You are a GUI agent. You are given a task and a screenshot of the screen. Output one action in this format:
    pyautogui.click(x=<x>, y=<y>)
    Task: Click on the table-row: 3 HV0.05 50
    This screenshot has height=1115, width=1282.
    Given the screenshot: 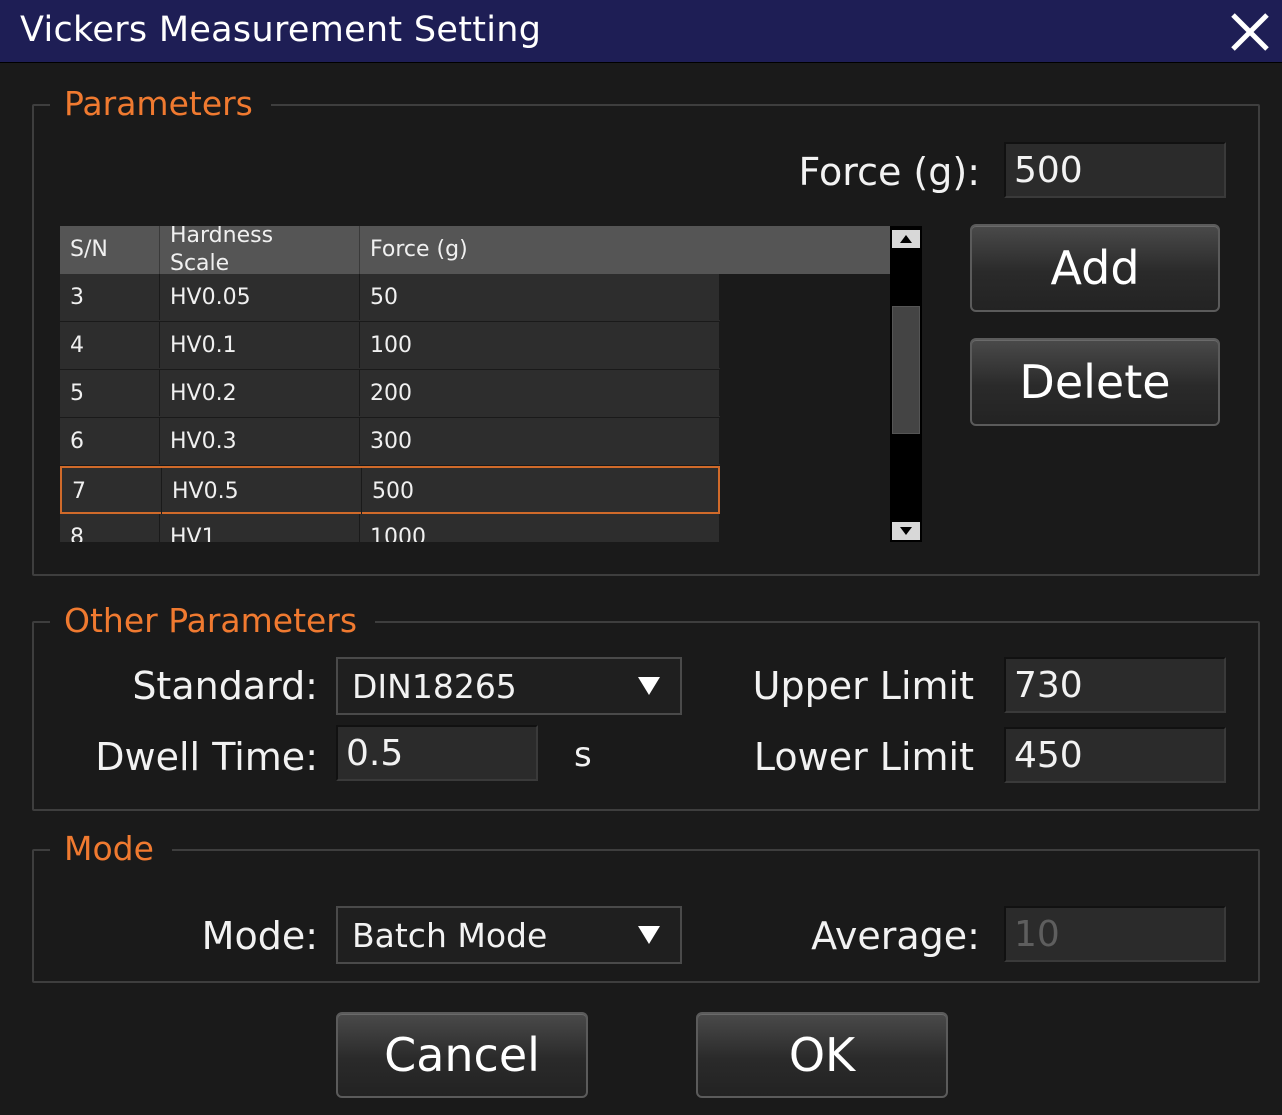 What is the action you would take?
    pyautogui.click(x=390, y=298)
    